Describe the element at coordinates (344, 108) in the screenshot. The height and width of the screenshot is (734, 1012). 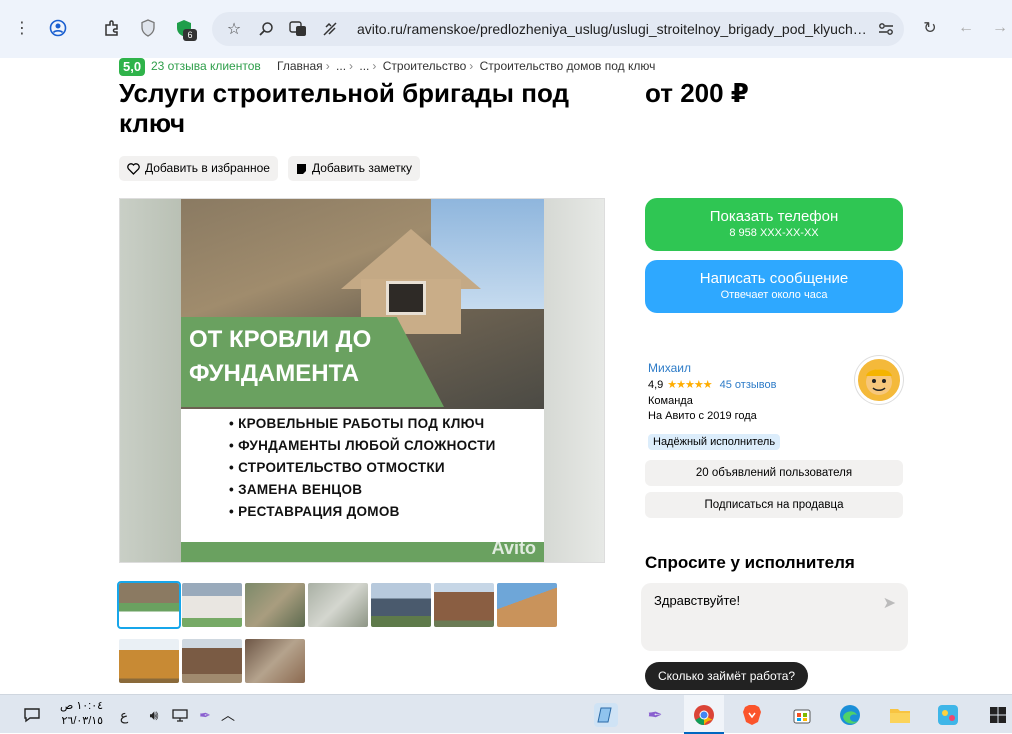
I see `page-title: Услуги строительной бригады под ключ` at that location.